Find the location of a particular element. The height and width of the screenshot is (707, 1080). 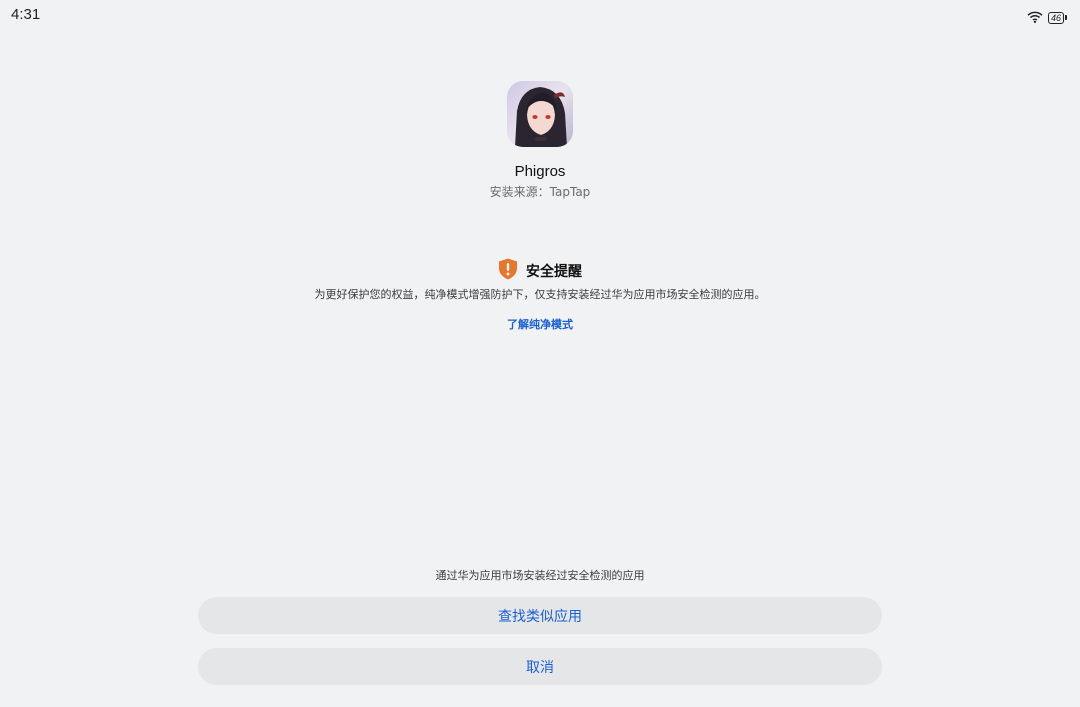

status-time: 4:31 is located at coordinates (26, 14).